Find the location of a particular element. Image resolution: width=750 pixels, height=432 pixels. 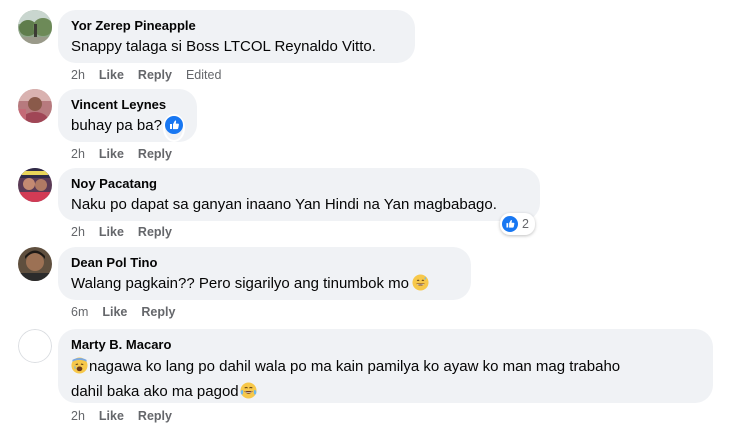

comment-author: Yor Zerep Pineapple is located at coordinates (236, 26).